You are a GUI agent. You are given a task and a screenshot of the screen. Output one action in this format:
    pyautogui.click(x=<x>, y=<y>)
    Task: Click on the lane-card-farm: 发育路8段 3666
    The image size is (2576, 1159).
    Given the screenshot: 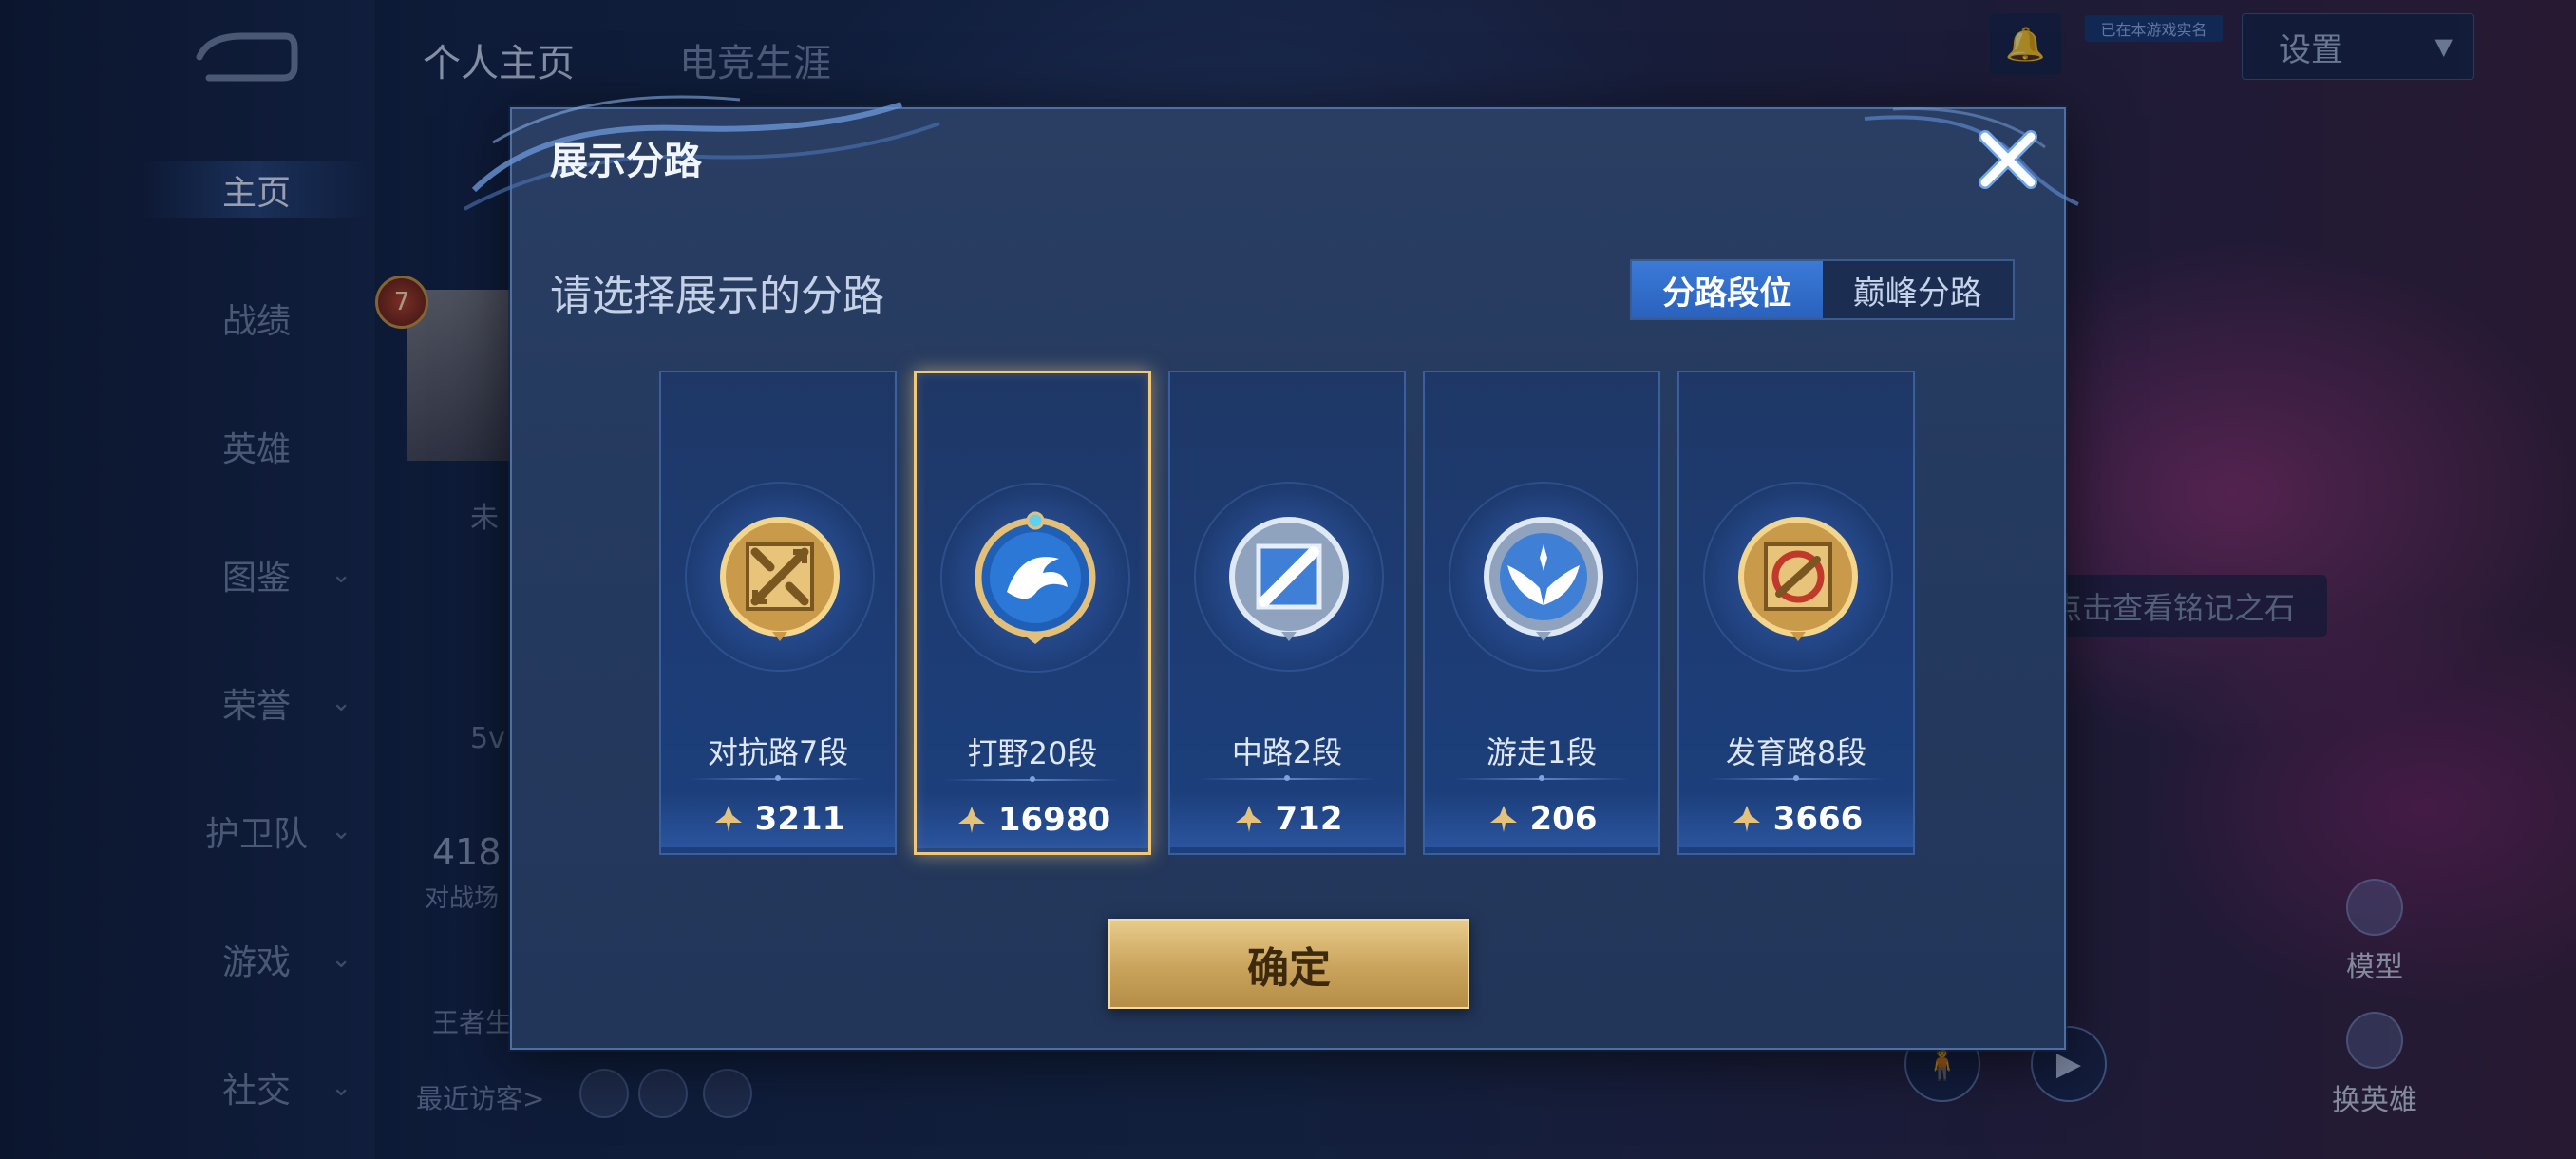 What is the action you would take?
    pyautogui.click(x=1796, y=612)
    